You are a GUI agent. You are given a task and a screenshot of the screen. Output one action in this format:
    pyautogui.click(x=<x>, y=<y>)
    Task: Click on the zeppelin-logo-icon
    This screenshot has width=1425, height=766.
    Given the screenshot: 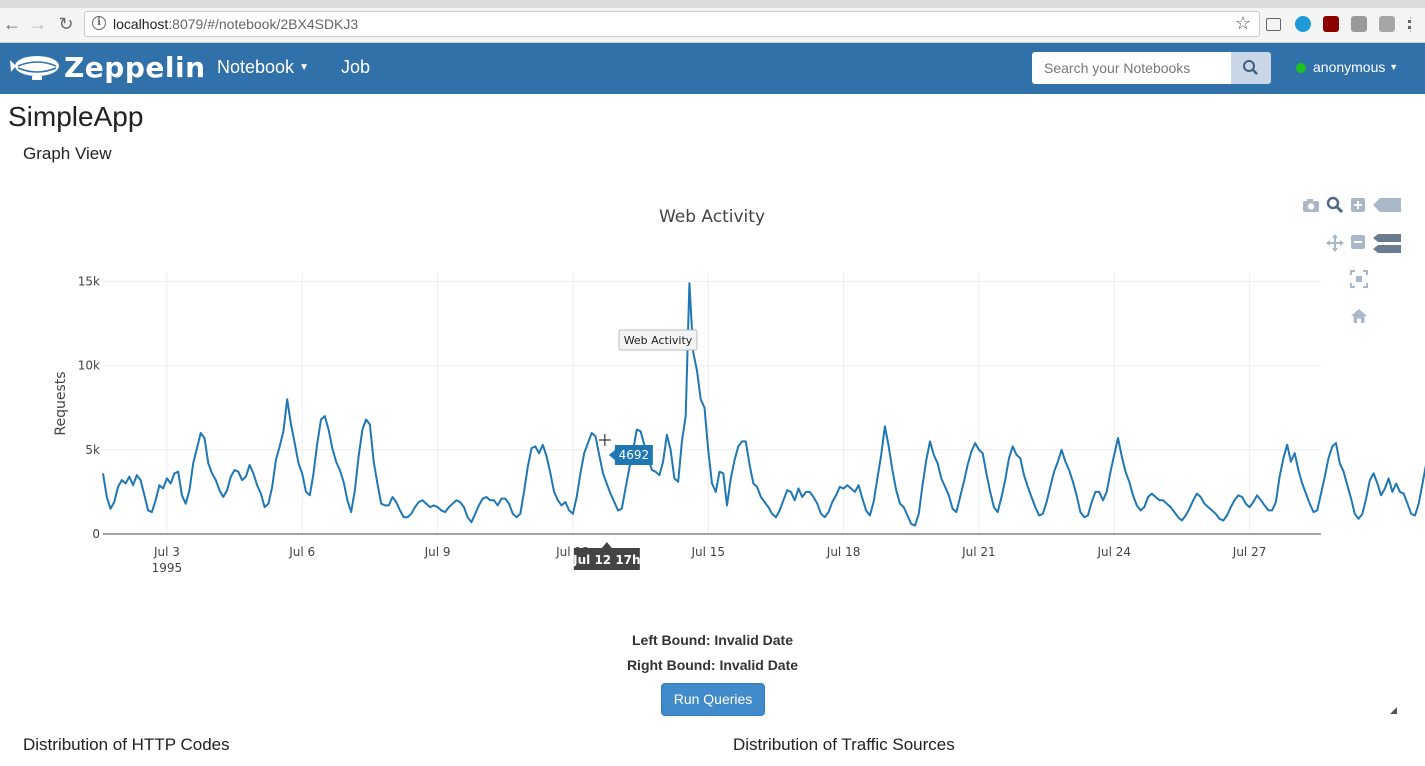 What is the action you would take?
    pyautogui.click(x=35, y=68)
    